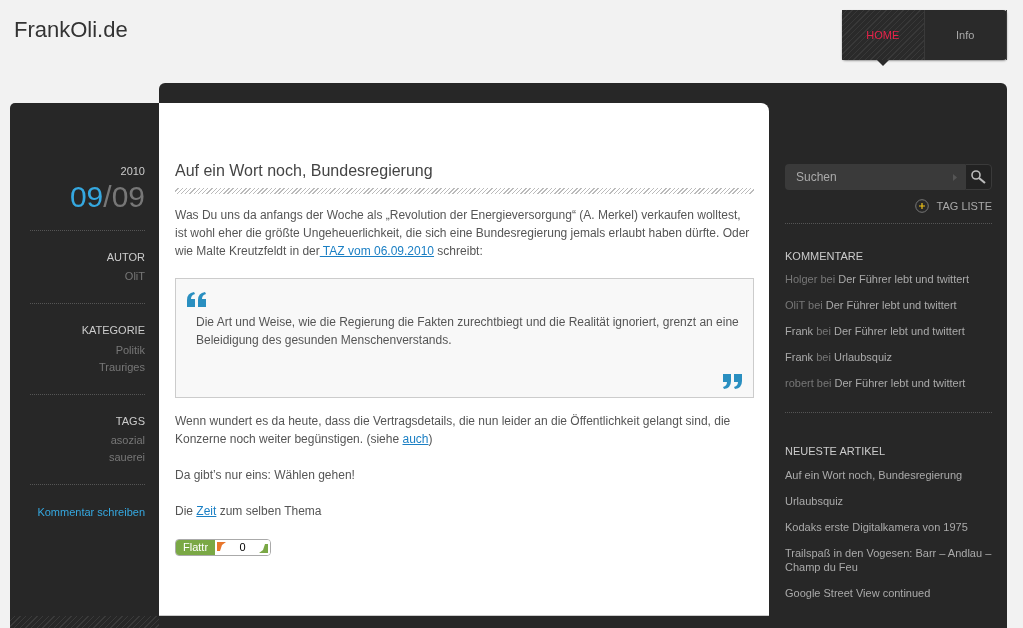 The height and width of the screenshot is (628, 1023). Describe the element at coordinates (888, 474) in the screenshot. I see `article-link: Auf ein Wort noch, Bundesregierung` at that location.